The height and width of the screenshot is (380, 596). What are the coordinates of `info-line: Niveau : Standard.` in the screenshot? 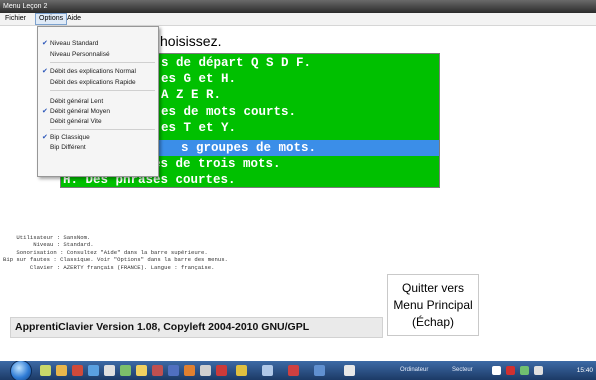 It's located at (48, 245).